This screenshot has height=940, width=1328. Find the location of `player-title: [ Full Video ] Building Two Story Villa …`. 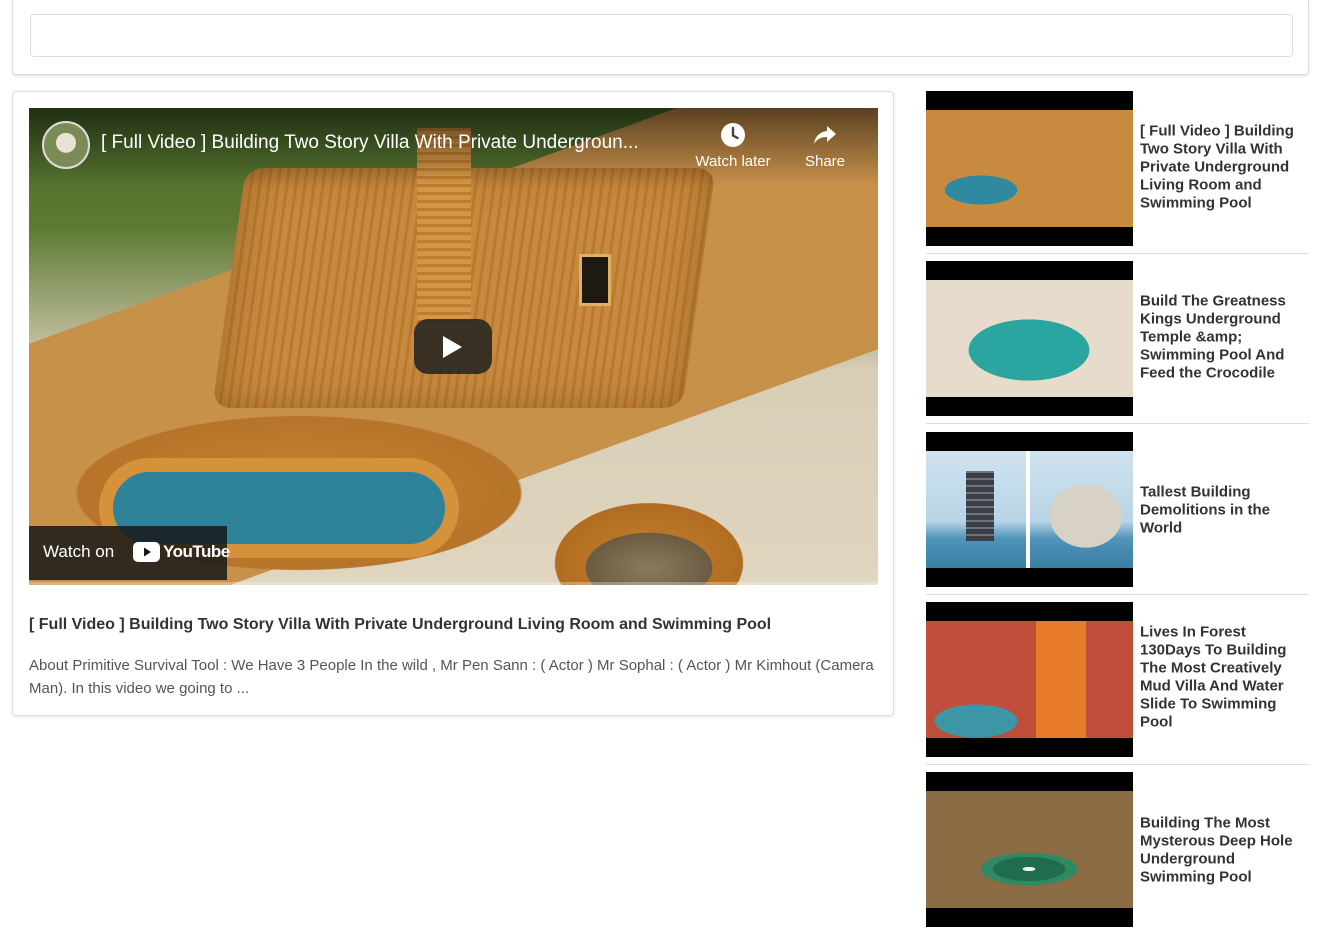

player-title: [ Full Video ] Building Two Story Villa … is located at coordinates (396, 143).